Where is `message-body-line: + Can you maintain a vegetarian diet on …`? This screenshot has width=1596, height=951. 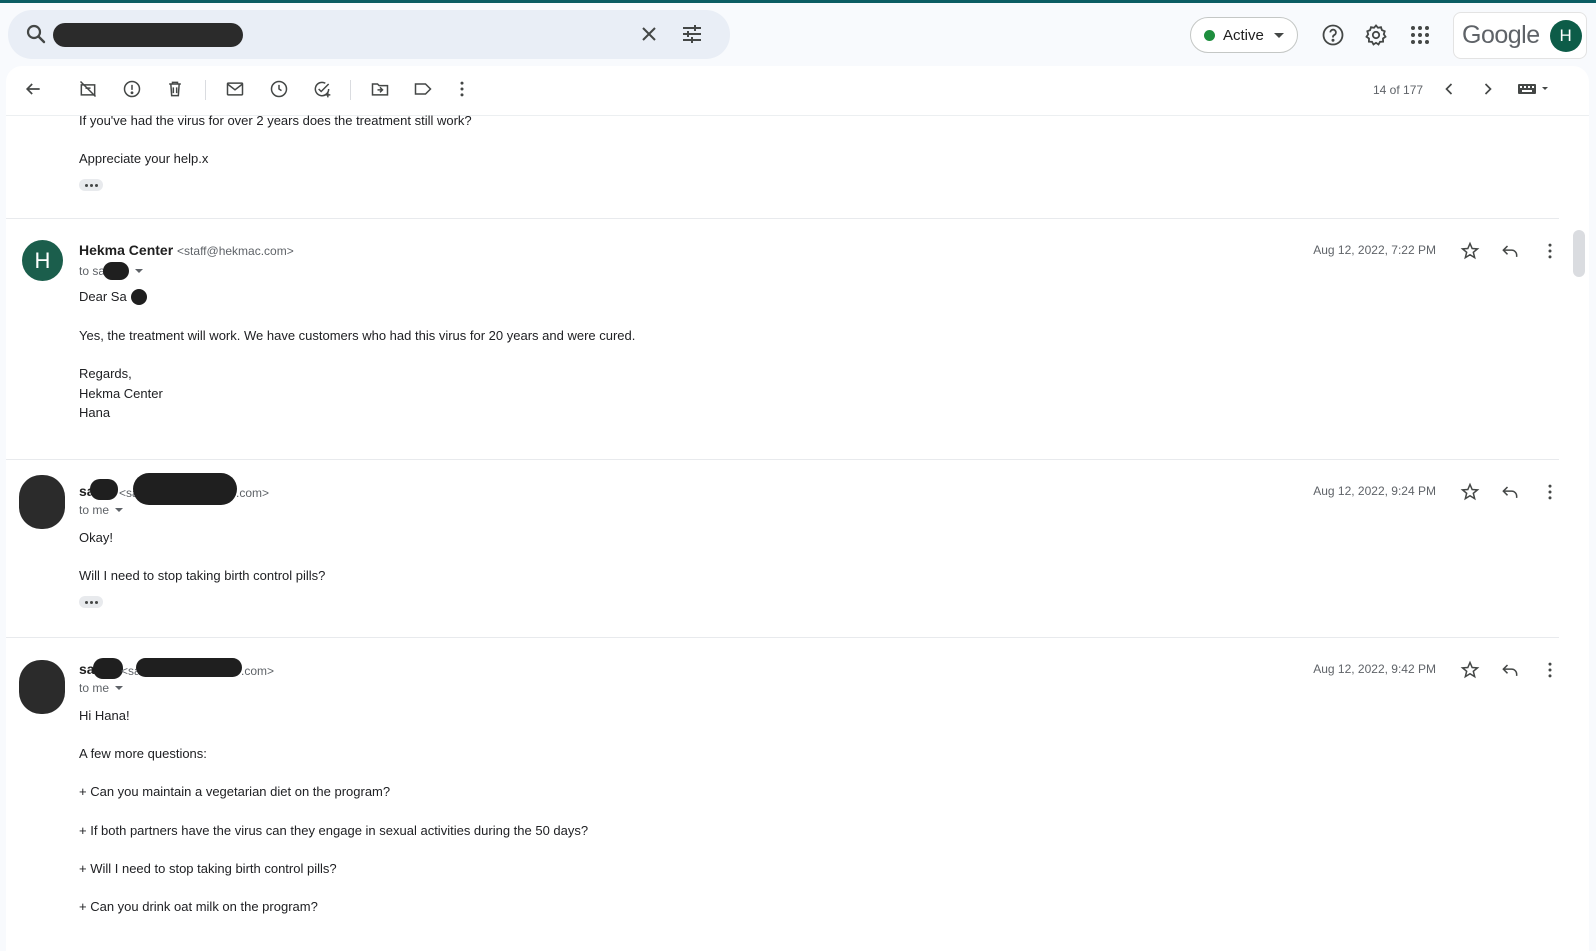
message-body-line: + Can you maintain a vegetarian diet on … is located at coordinates (235, 791).